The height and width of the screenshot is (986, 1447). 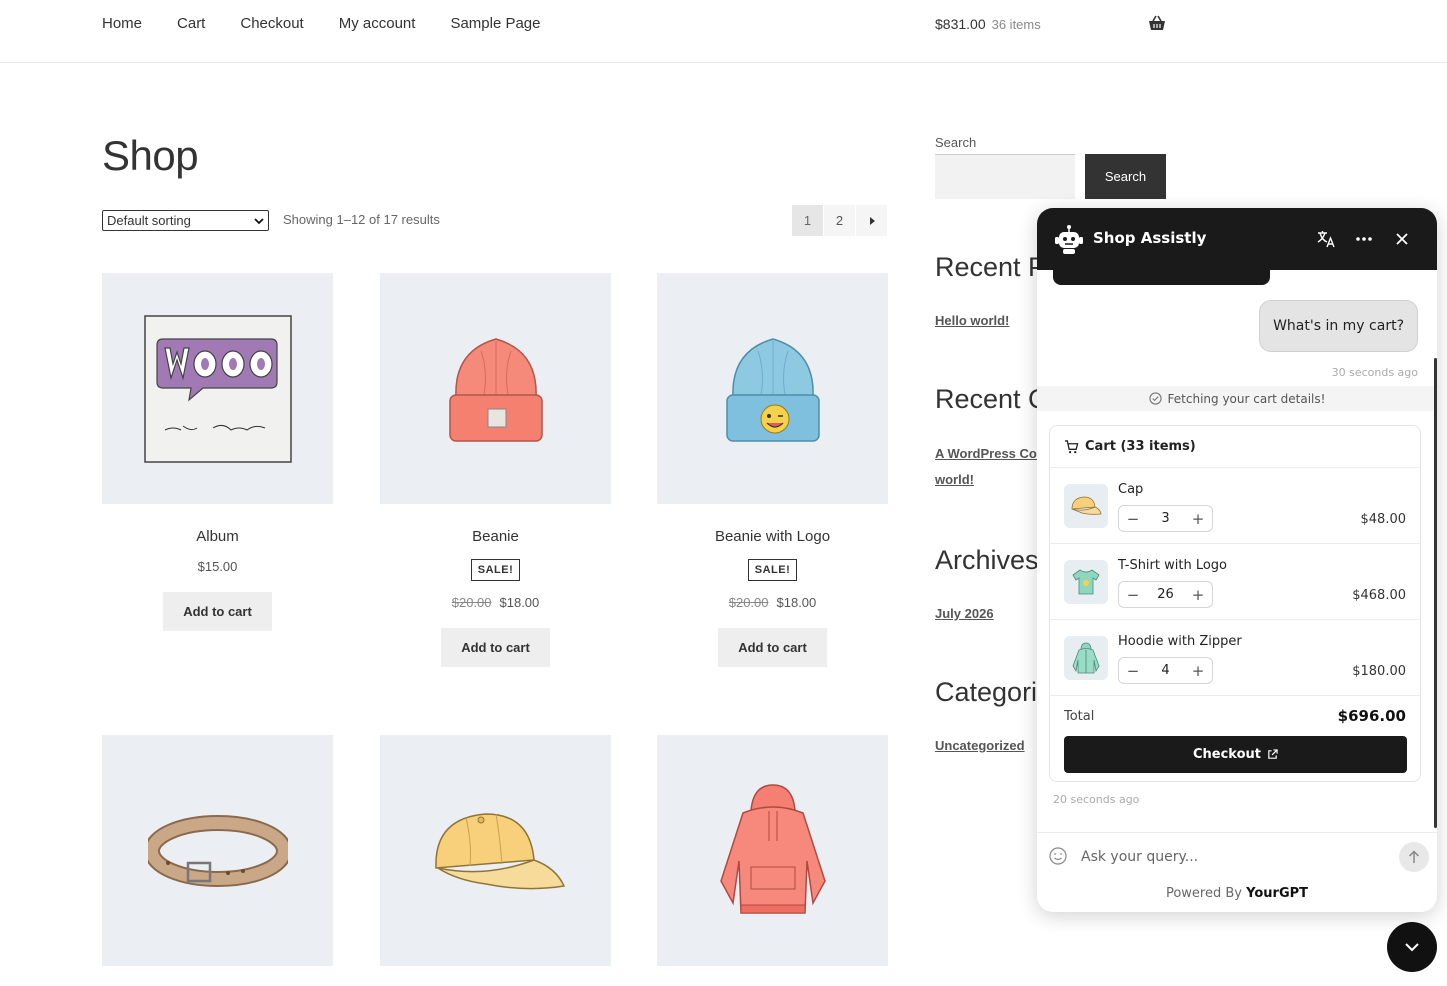 I want to click on archive-link: July 2026, so click(x=964, y=613).